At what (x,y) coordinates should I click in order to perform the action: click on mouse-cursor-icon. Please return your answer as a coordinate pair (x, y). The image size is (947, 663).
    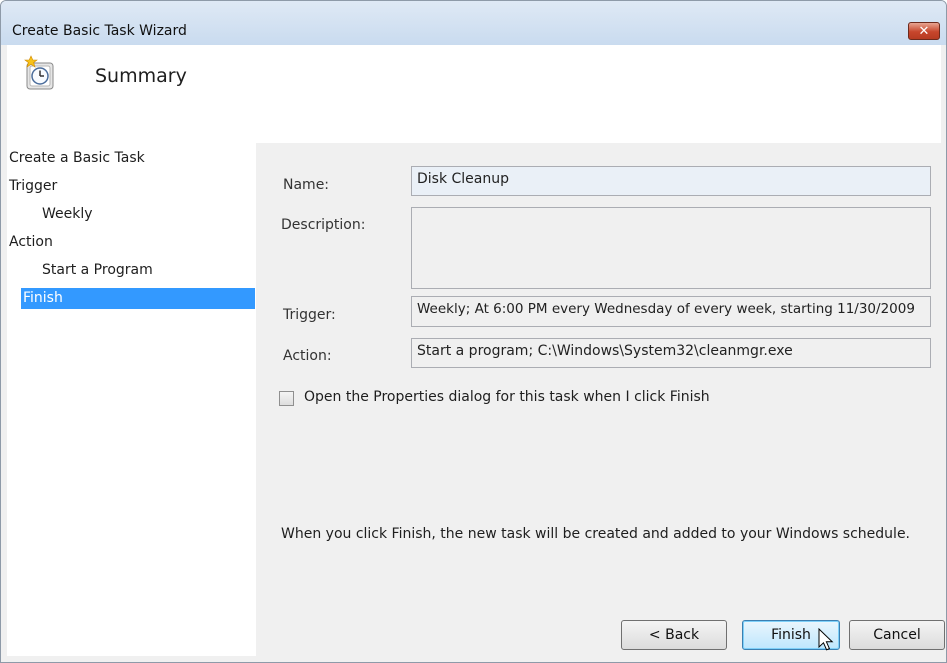
    Looking at the image, I should click on (826, 639).